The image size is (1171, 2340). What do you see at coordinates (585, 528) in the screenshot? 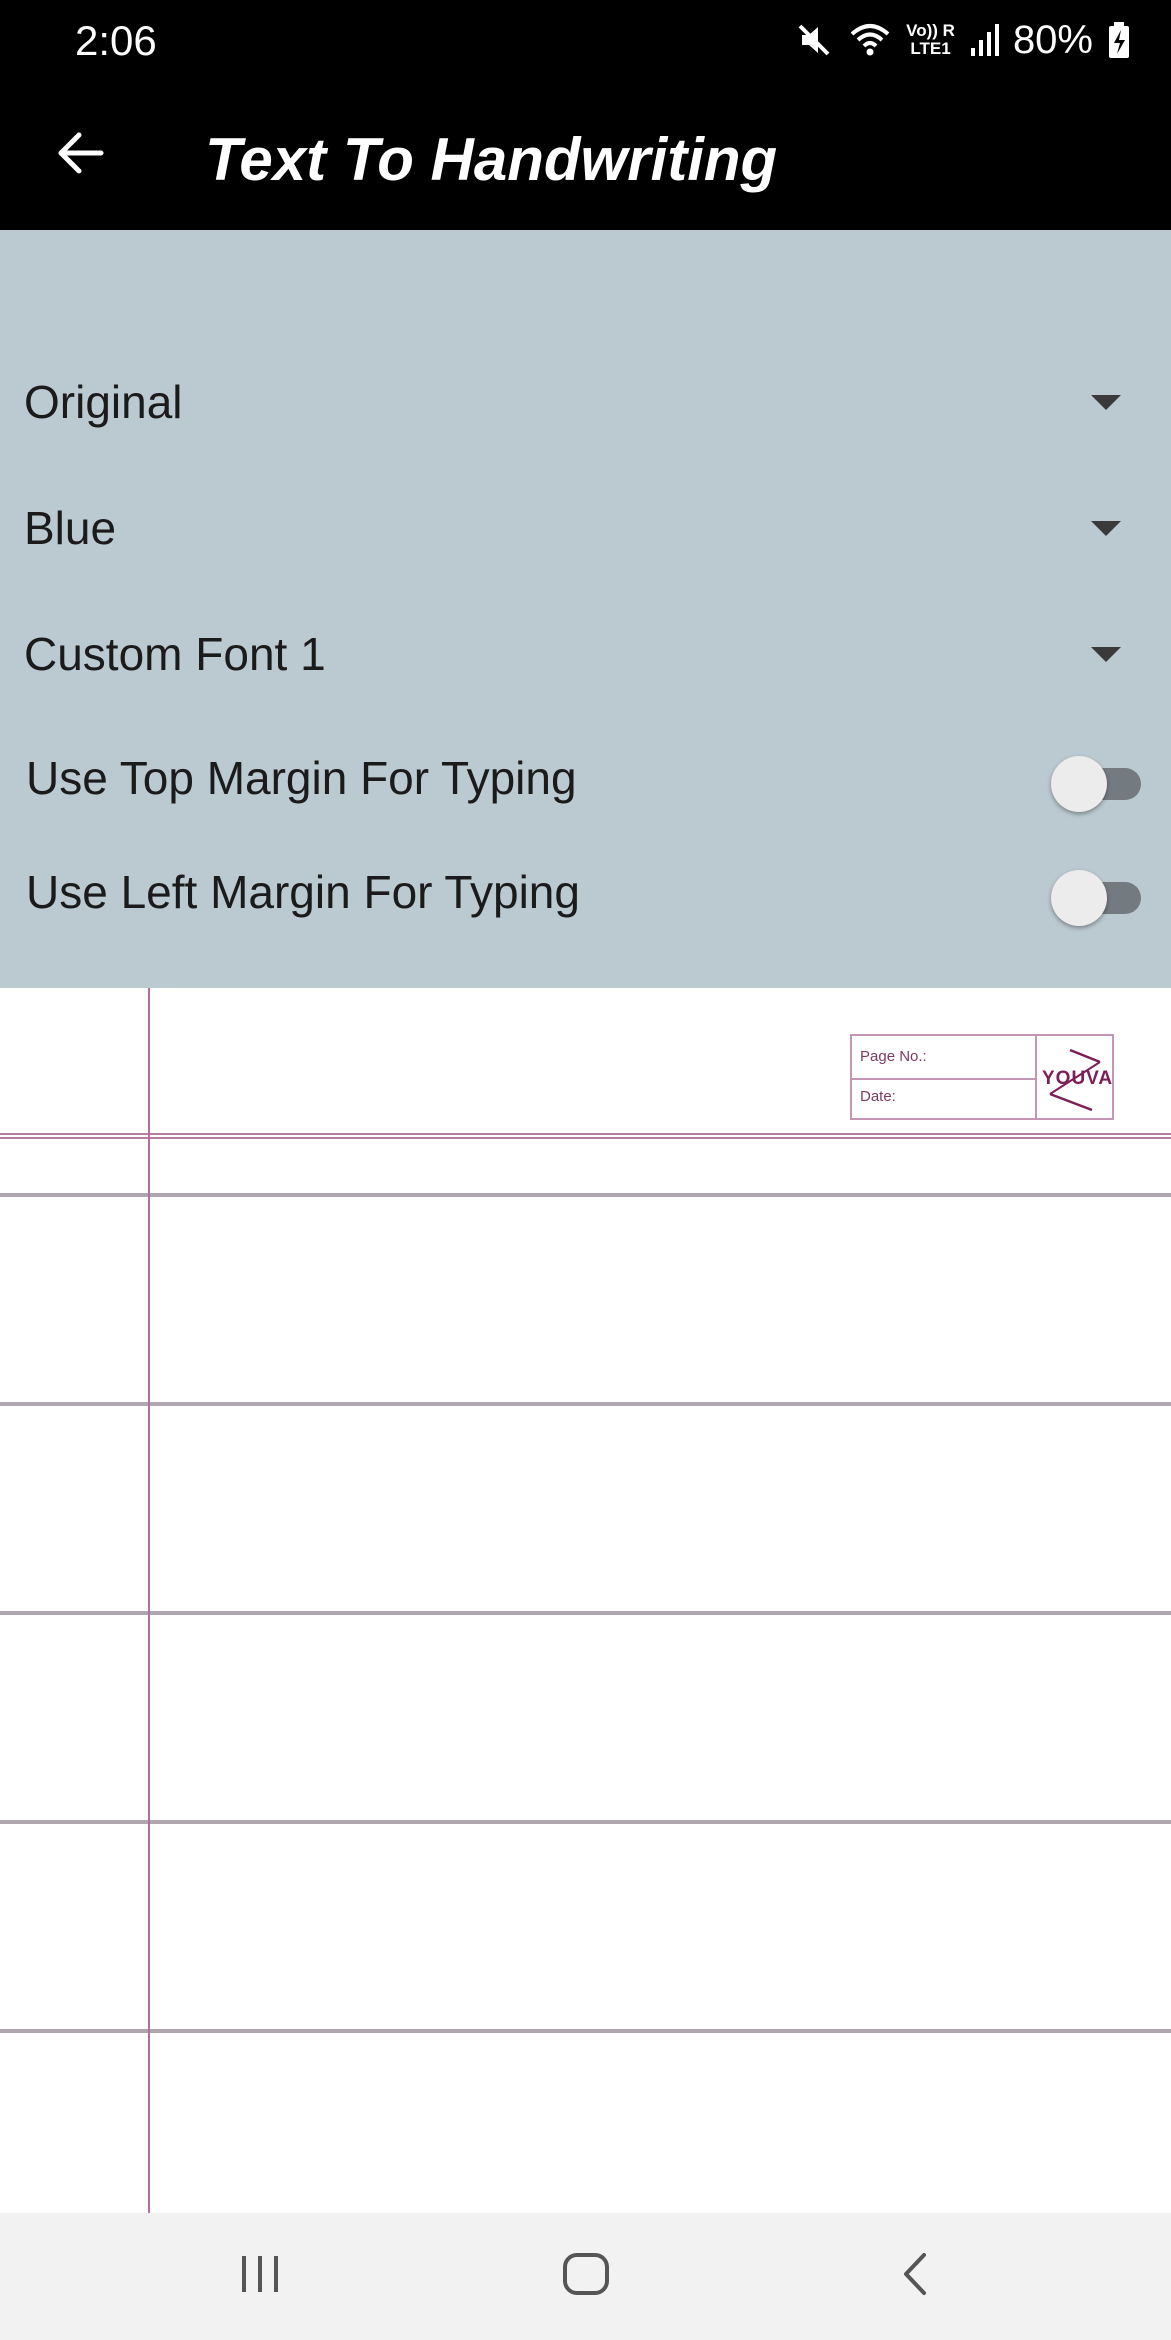
I see `ink-color-dropdown: Blue` at bounding box center [585, 528].